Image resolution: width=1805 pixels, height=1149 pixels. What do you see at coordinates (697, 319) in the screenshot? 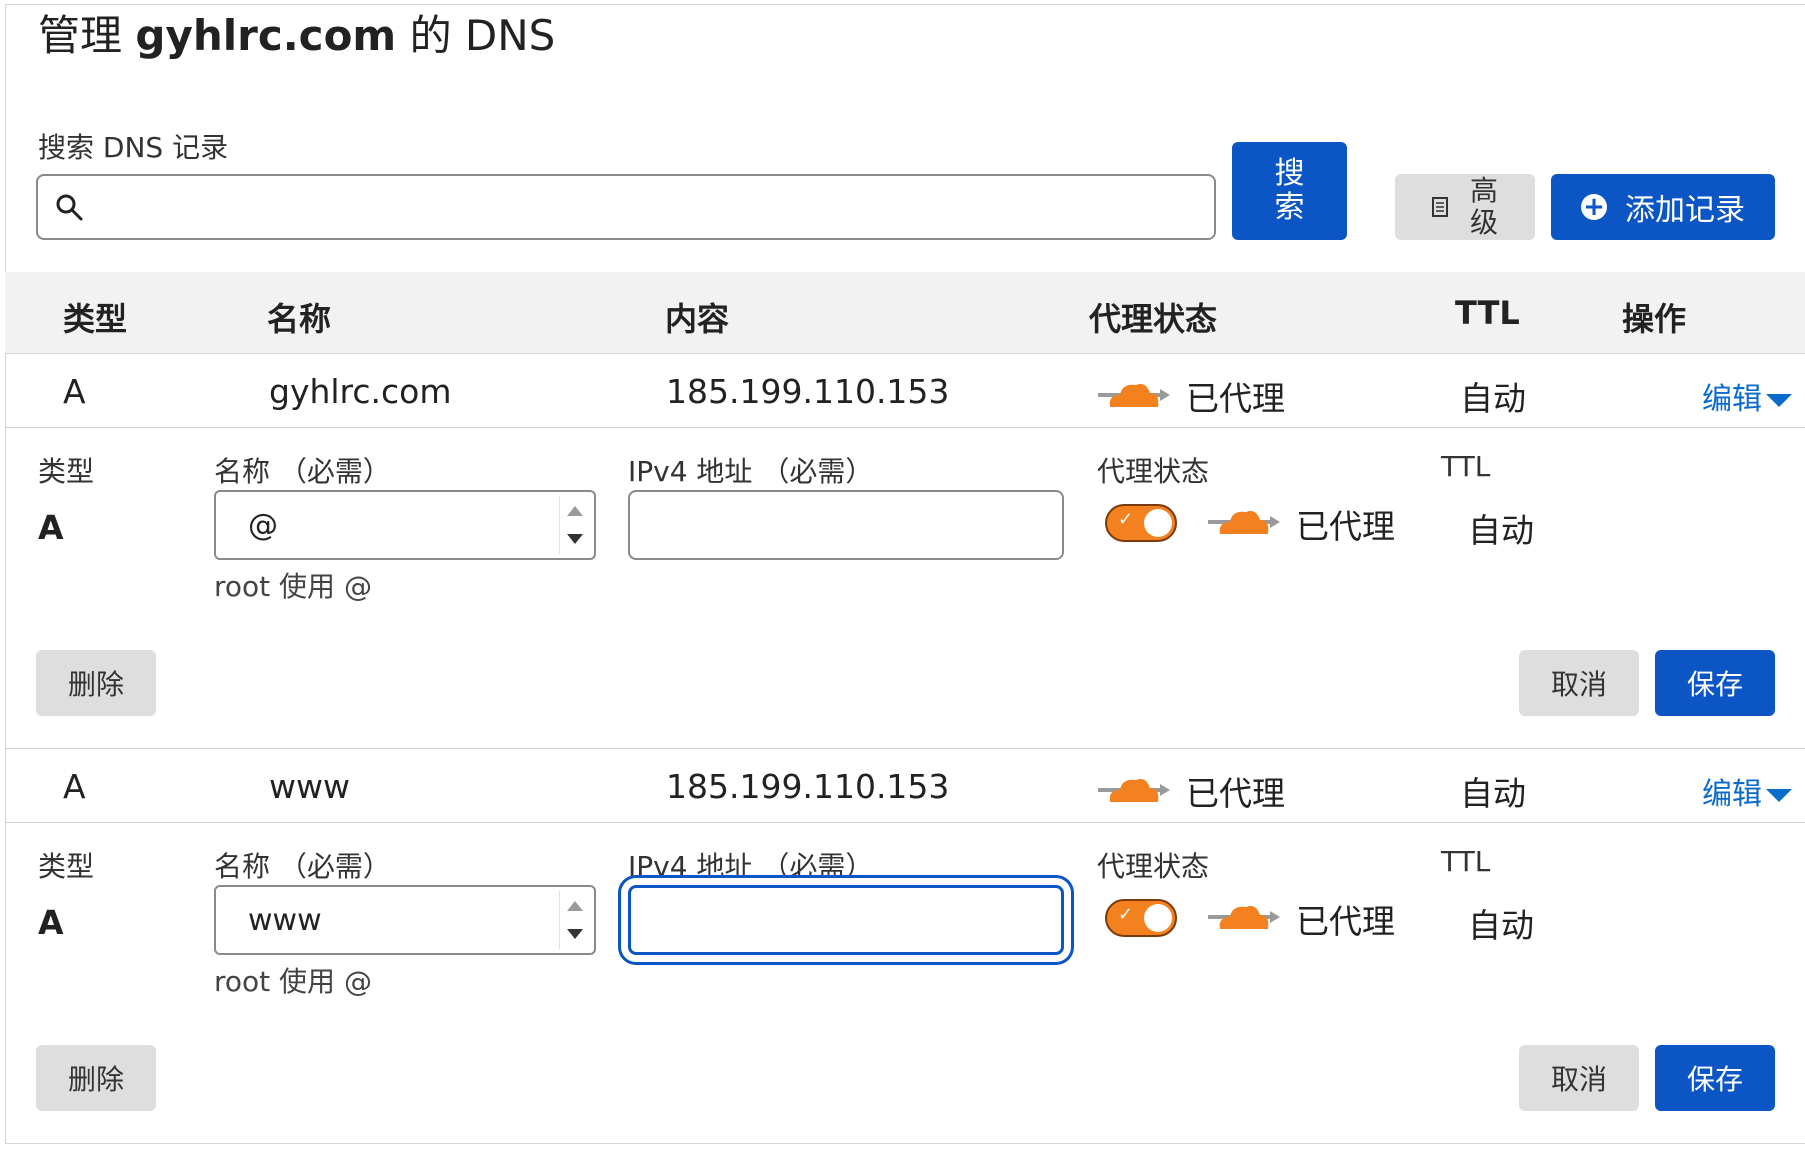
I see `header-content: 内容` at bounding box center [697, 319].